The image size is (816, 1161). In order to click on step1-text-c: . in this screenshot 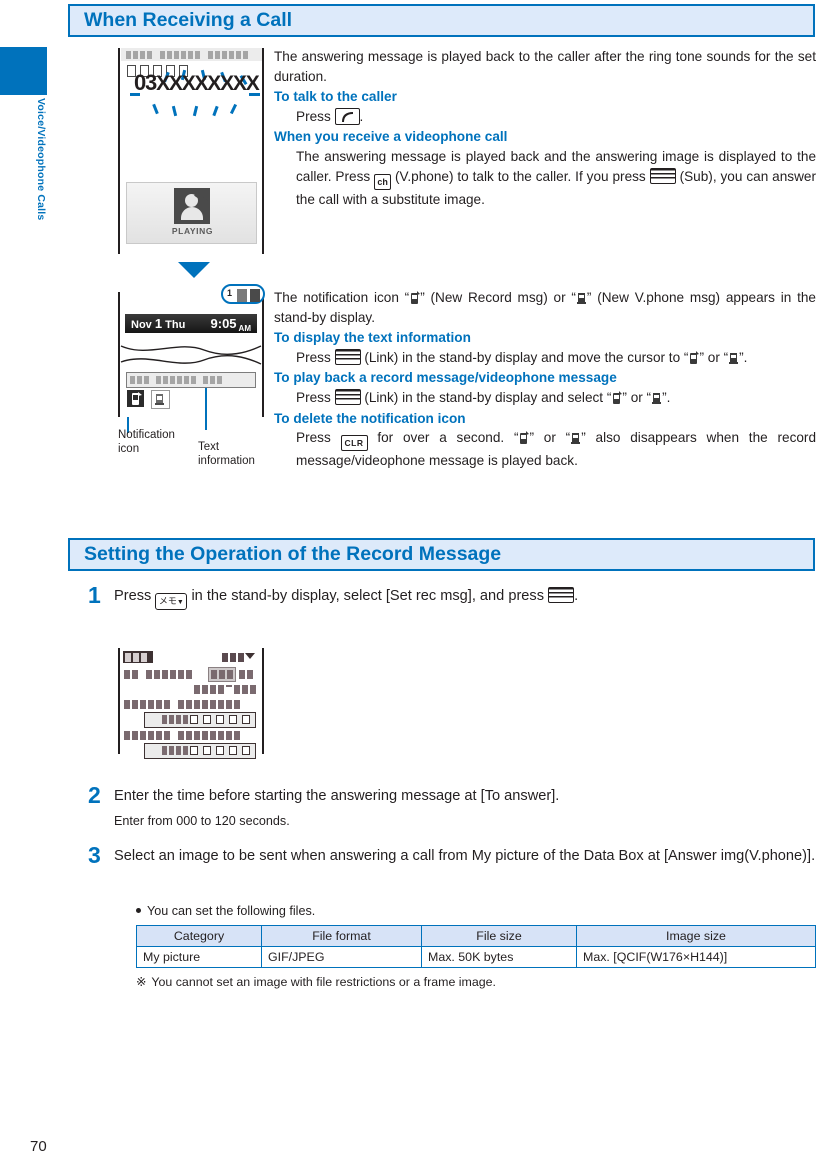, I will do `click(576, 596)`.